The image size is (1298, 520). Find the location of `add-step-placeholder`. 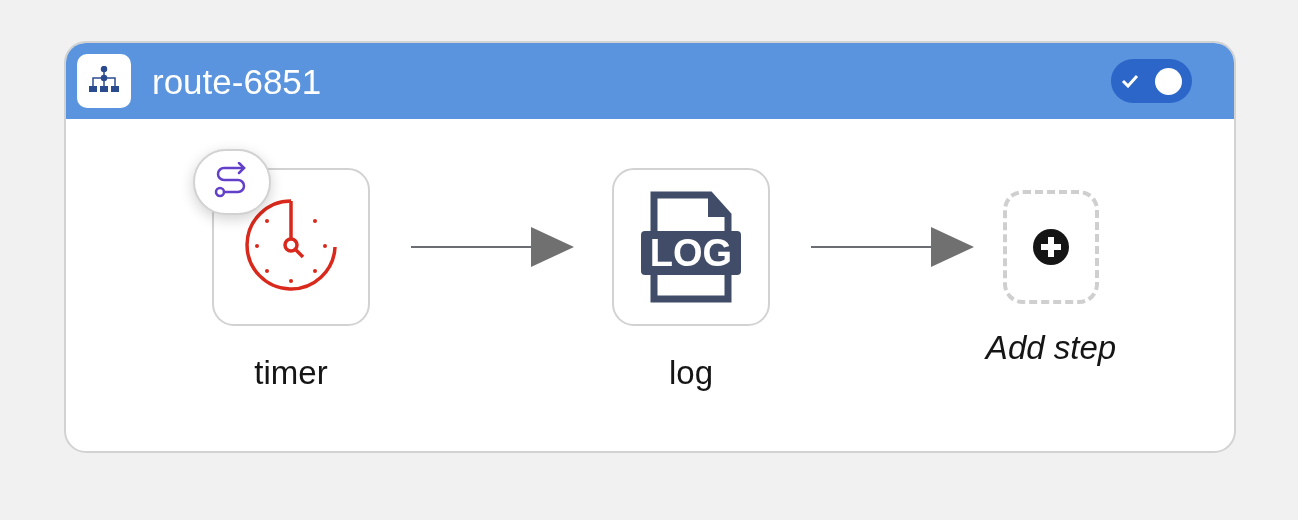

add-step-placeholder is located at coordinates (1051, 247).